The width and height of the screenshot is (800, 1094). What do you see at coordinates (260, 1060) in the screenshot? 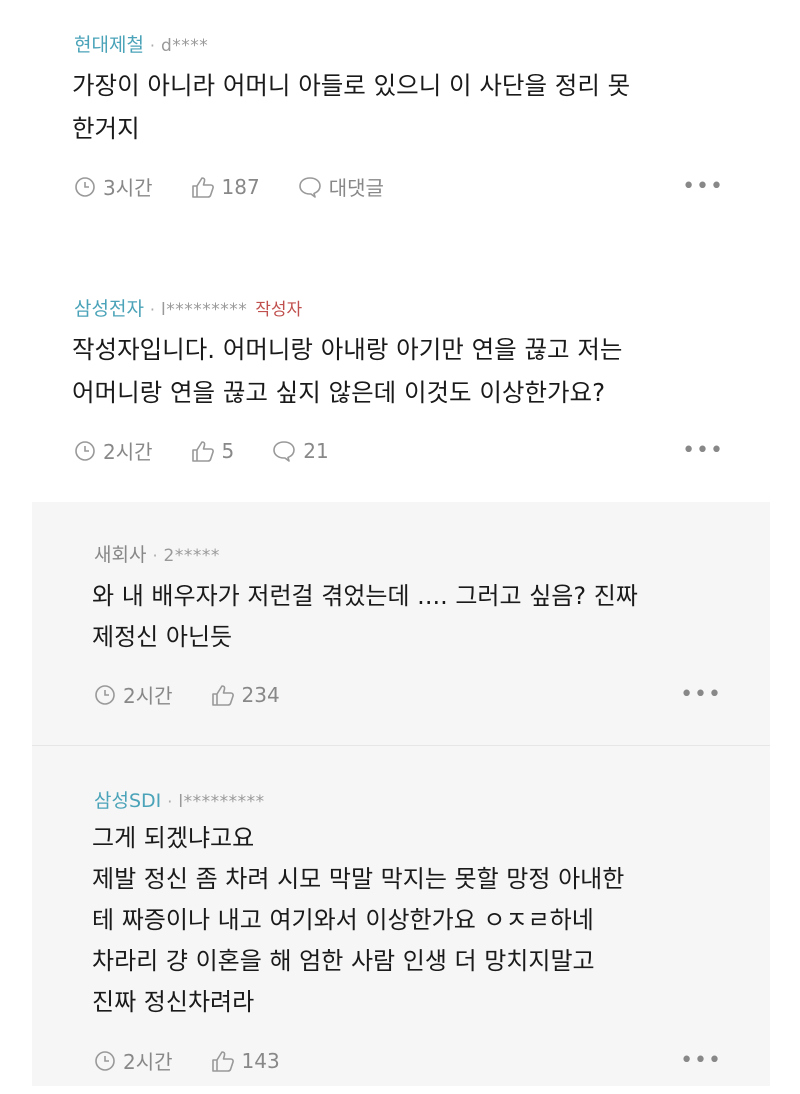
I see `like-count: 143` at bounding box center [260, 1060].